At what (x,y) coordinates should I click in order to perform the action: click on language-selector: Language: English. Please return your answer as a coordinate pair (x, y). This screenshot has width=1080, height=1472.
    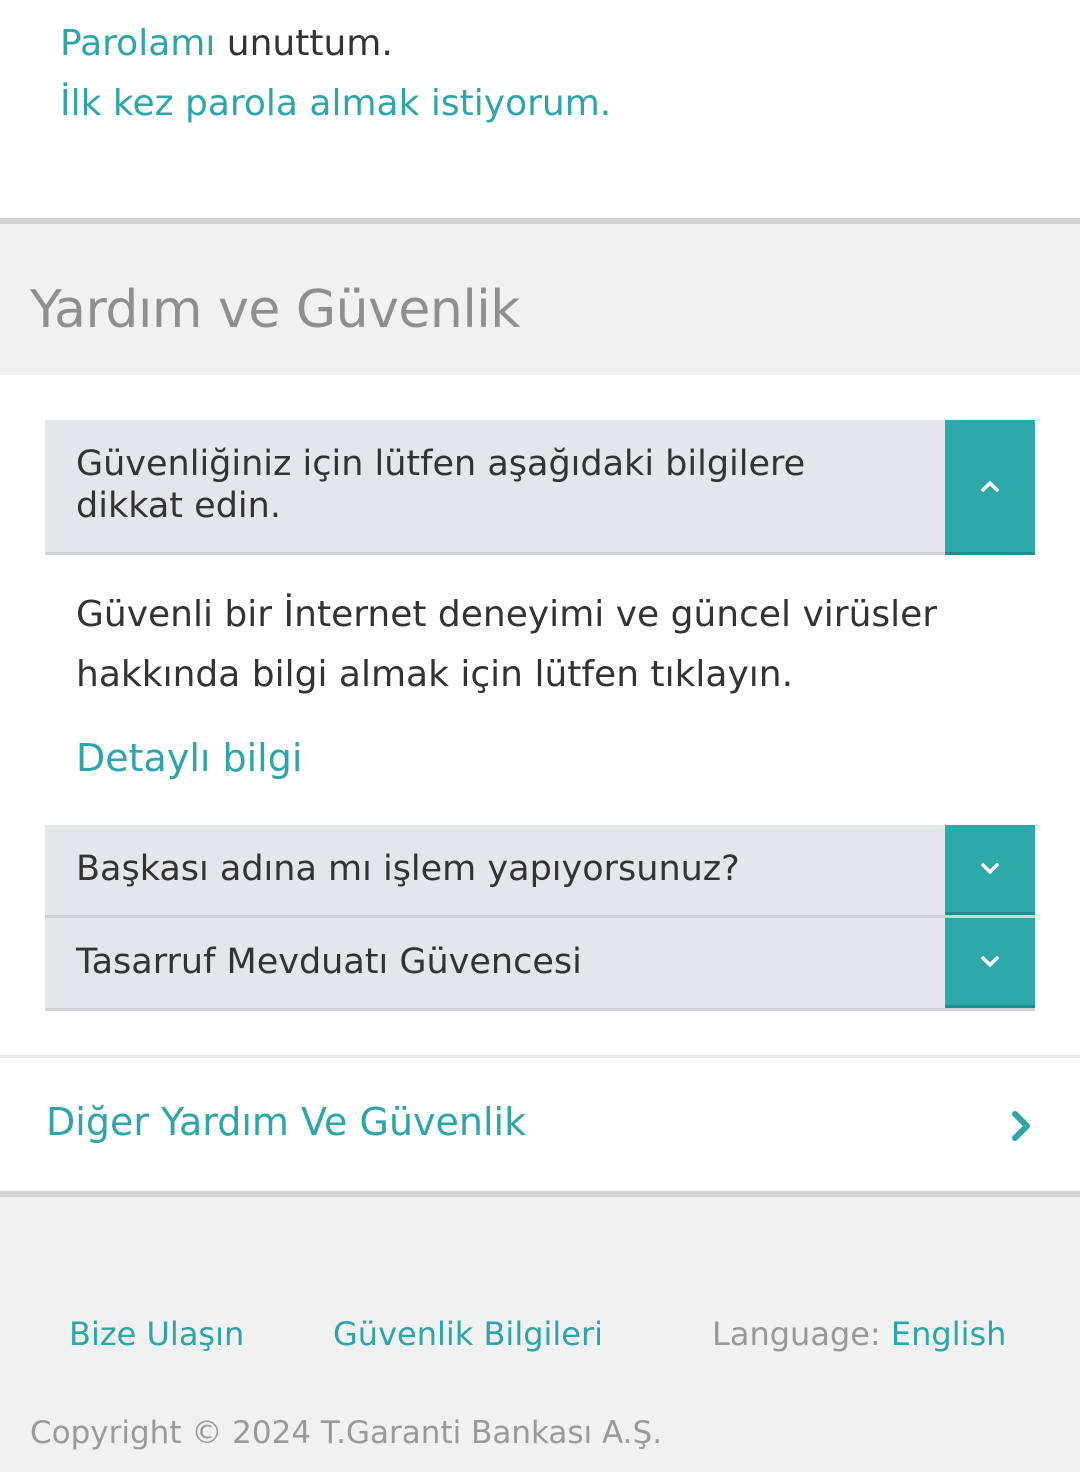
    Looking at the image, I should click on (859, 1334).